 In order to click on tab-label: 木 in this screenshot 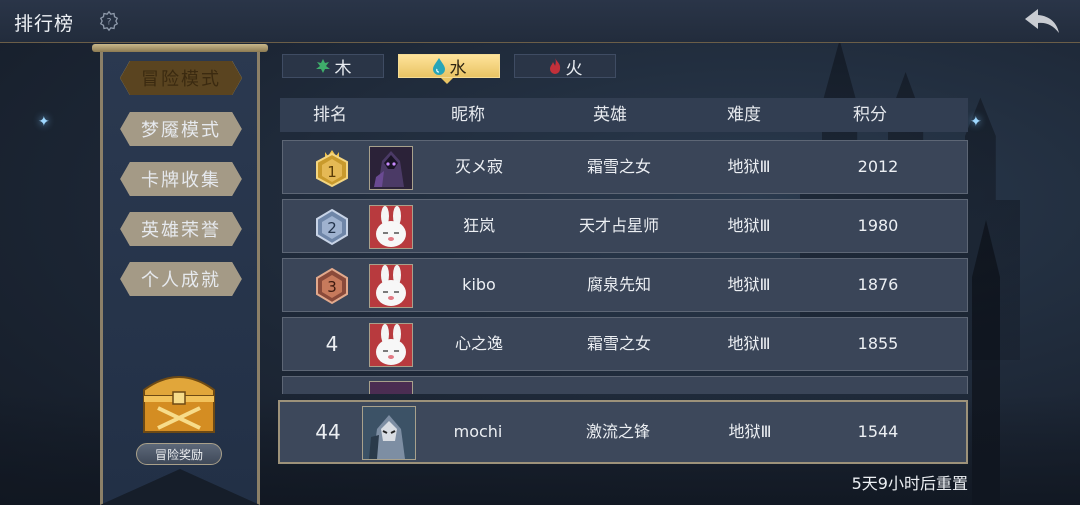, I will do `click(343, 68)`.